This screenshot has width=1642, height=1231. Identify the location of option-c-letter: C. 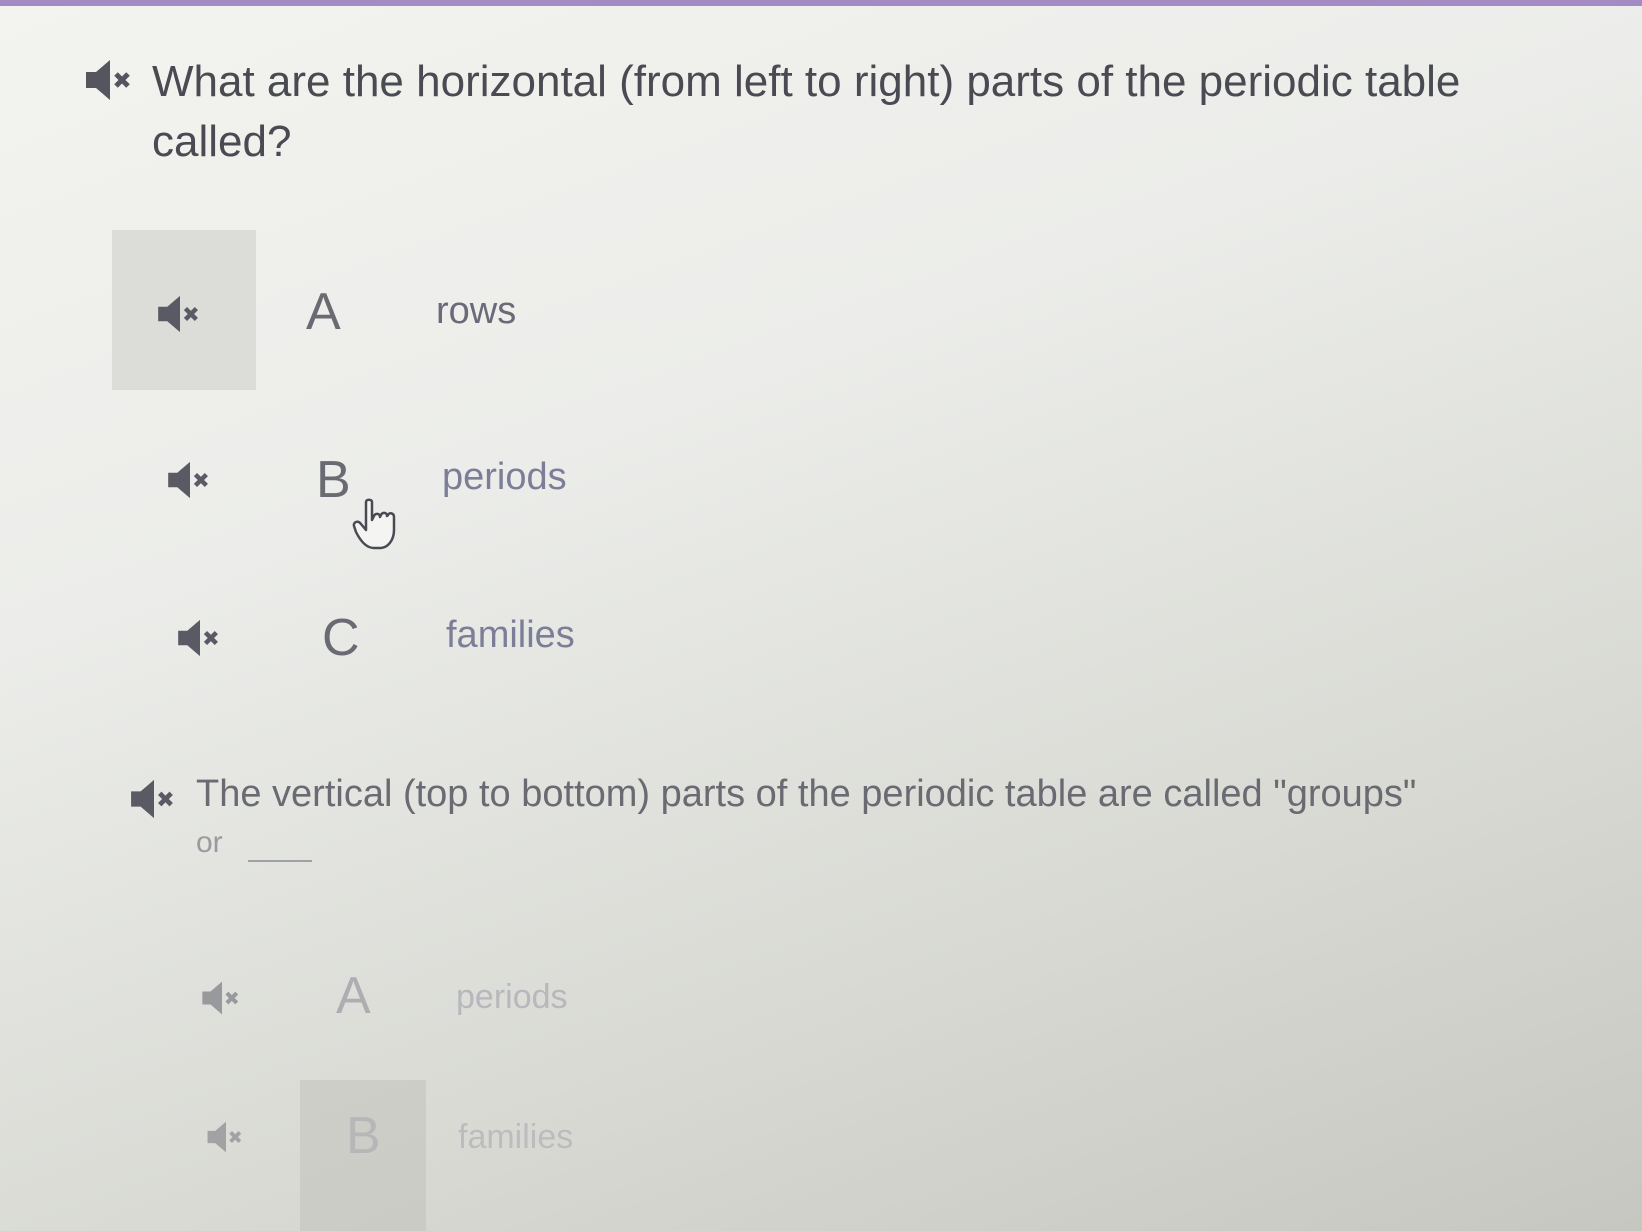
(341, 638).